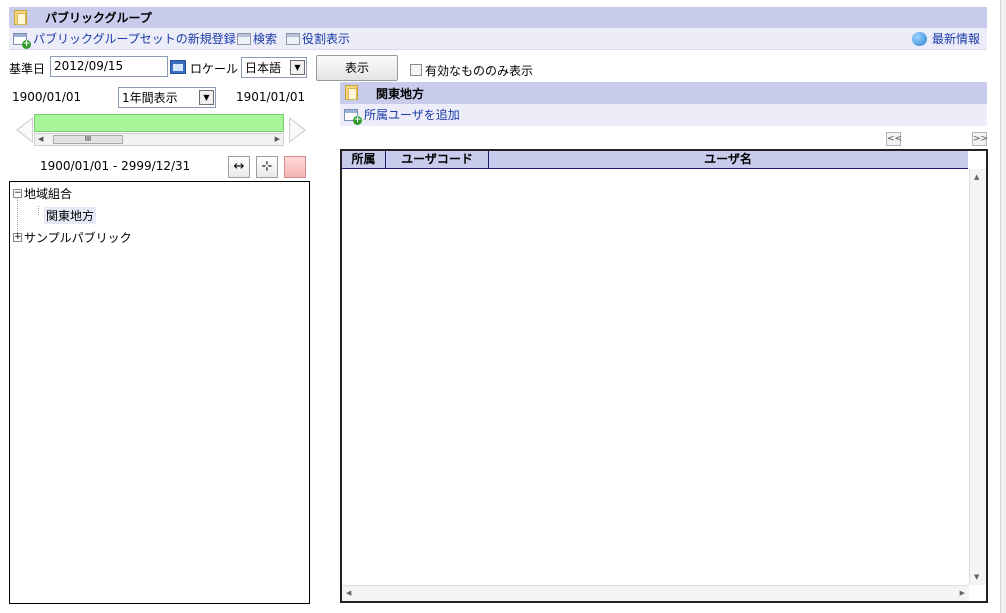  I want to click on collapse-toggle-icon: −, so click(17, 193).